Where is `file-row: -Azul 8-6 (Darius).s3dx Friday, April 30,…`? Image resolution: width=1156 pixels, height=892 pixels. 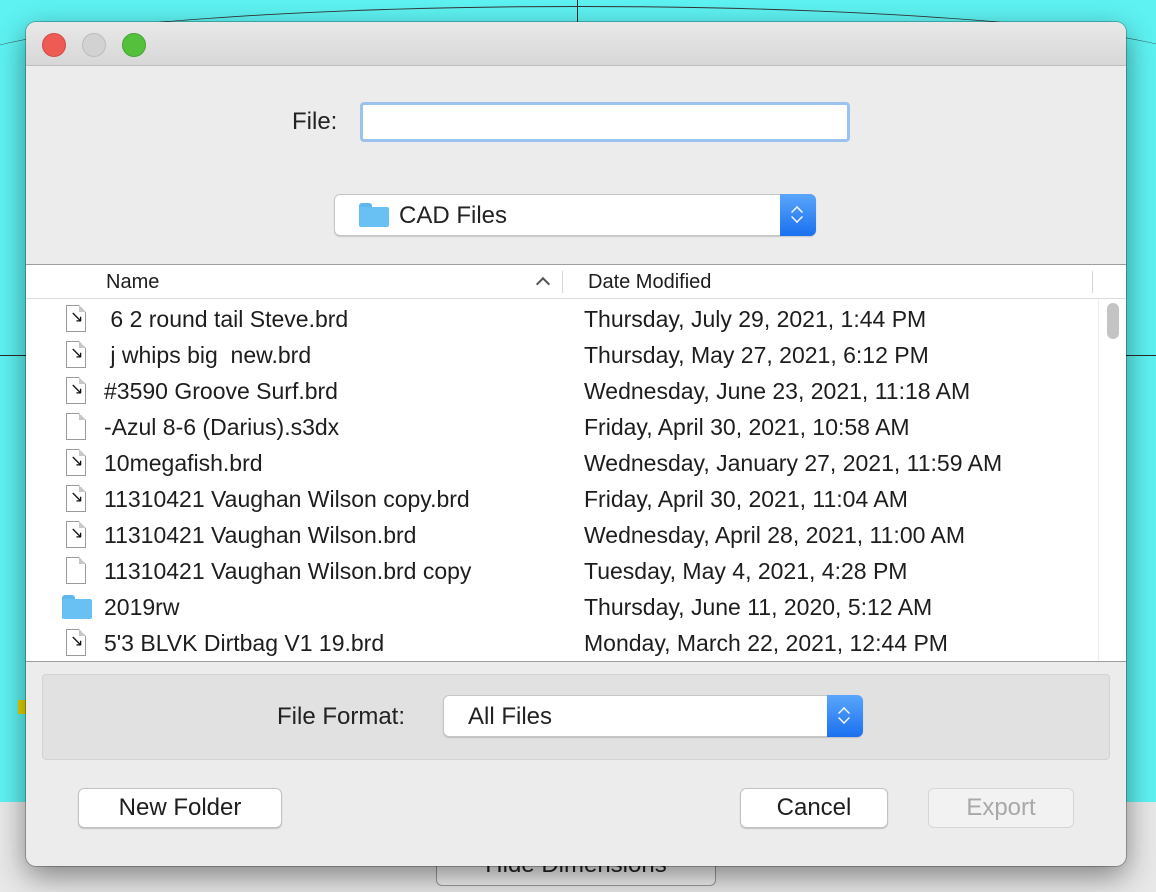 file-row: -Azul 8-6 (Darius).s3dx Friday, April 30,… is located at coordinates (561, 427).